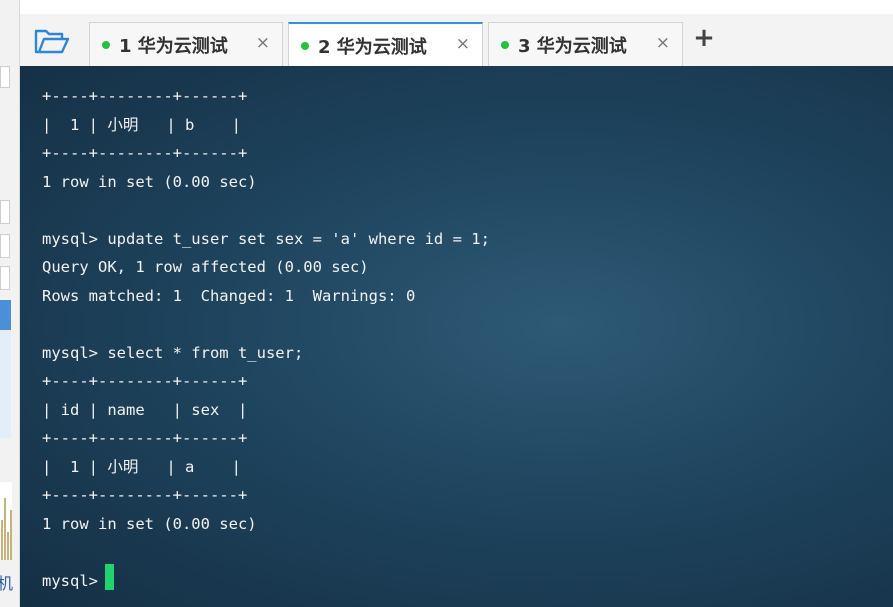 The width and height of the screenshot is (893, 607). What do you see at coordinates (141, 466) in the screenshot?
I see `terminal-line: | 1 | 小明 | a |` at bounding box center [141, 466].